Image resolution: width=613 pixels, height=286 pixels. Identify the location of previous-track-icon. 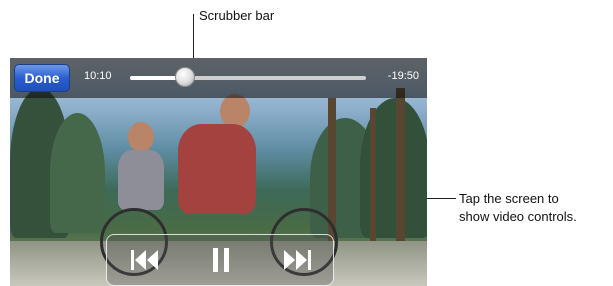
(144, 260).